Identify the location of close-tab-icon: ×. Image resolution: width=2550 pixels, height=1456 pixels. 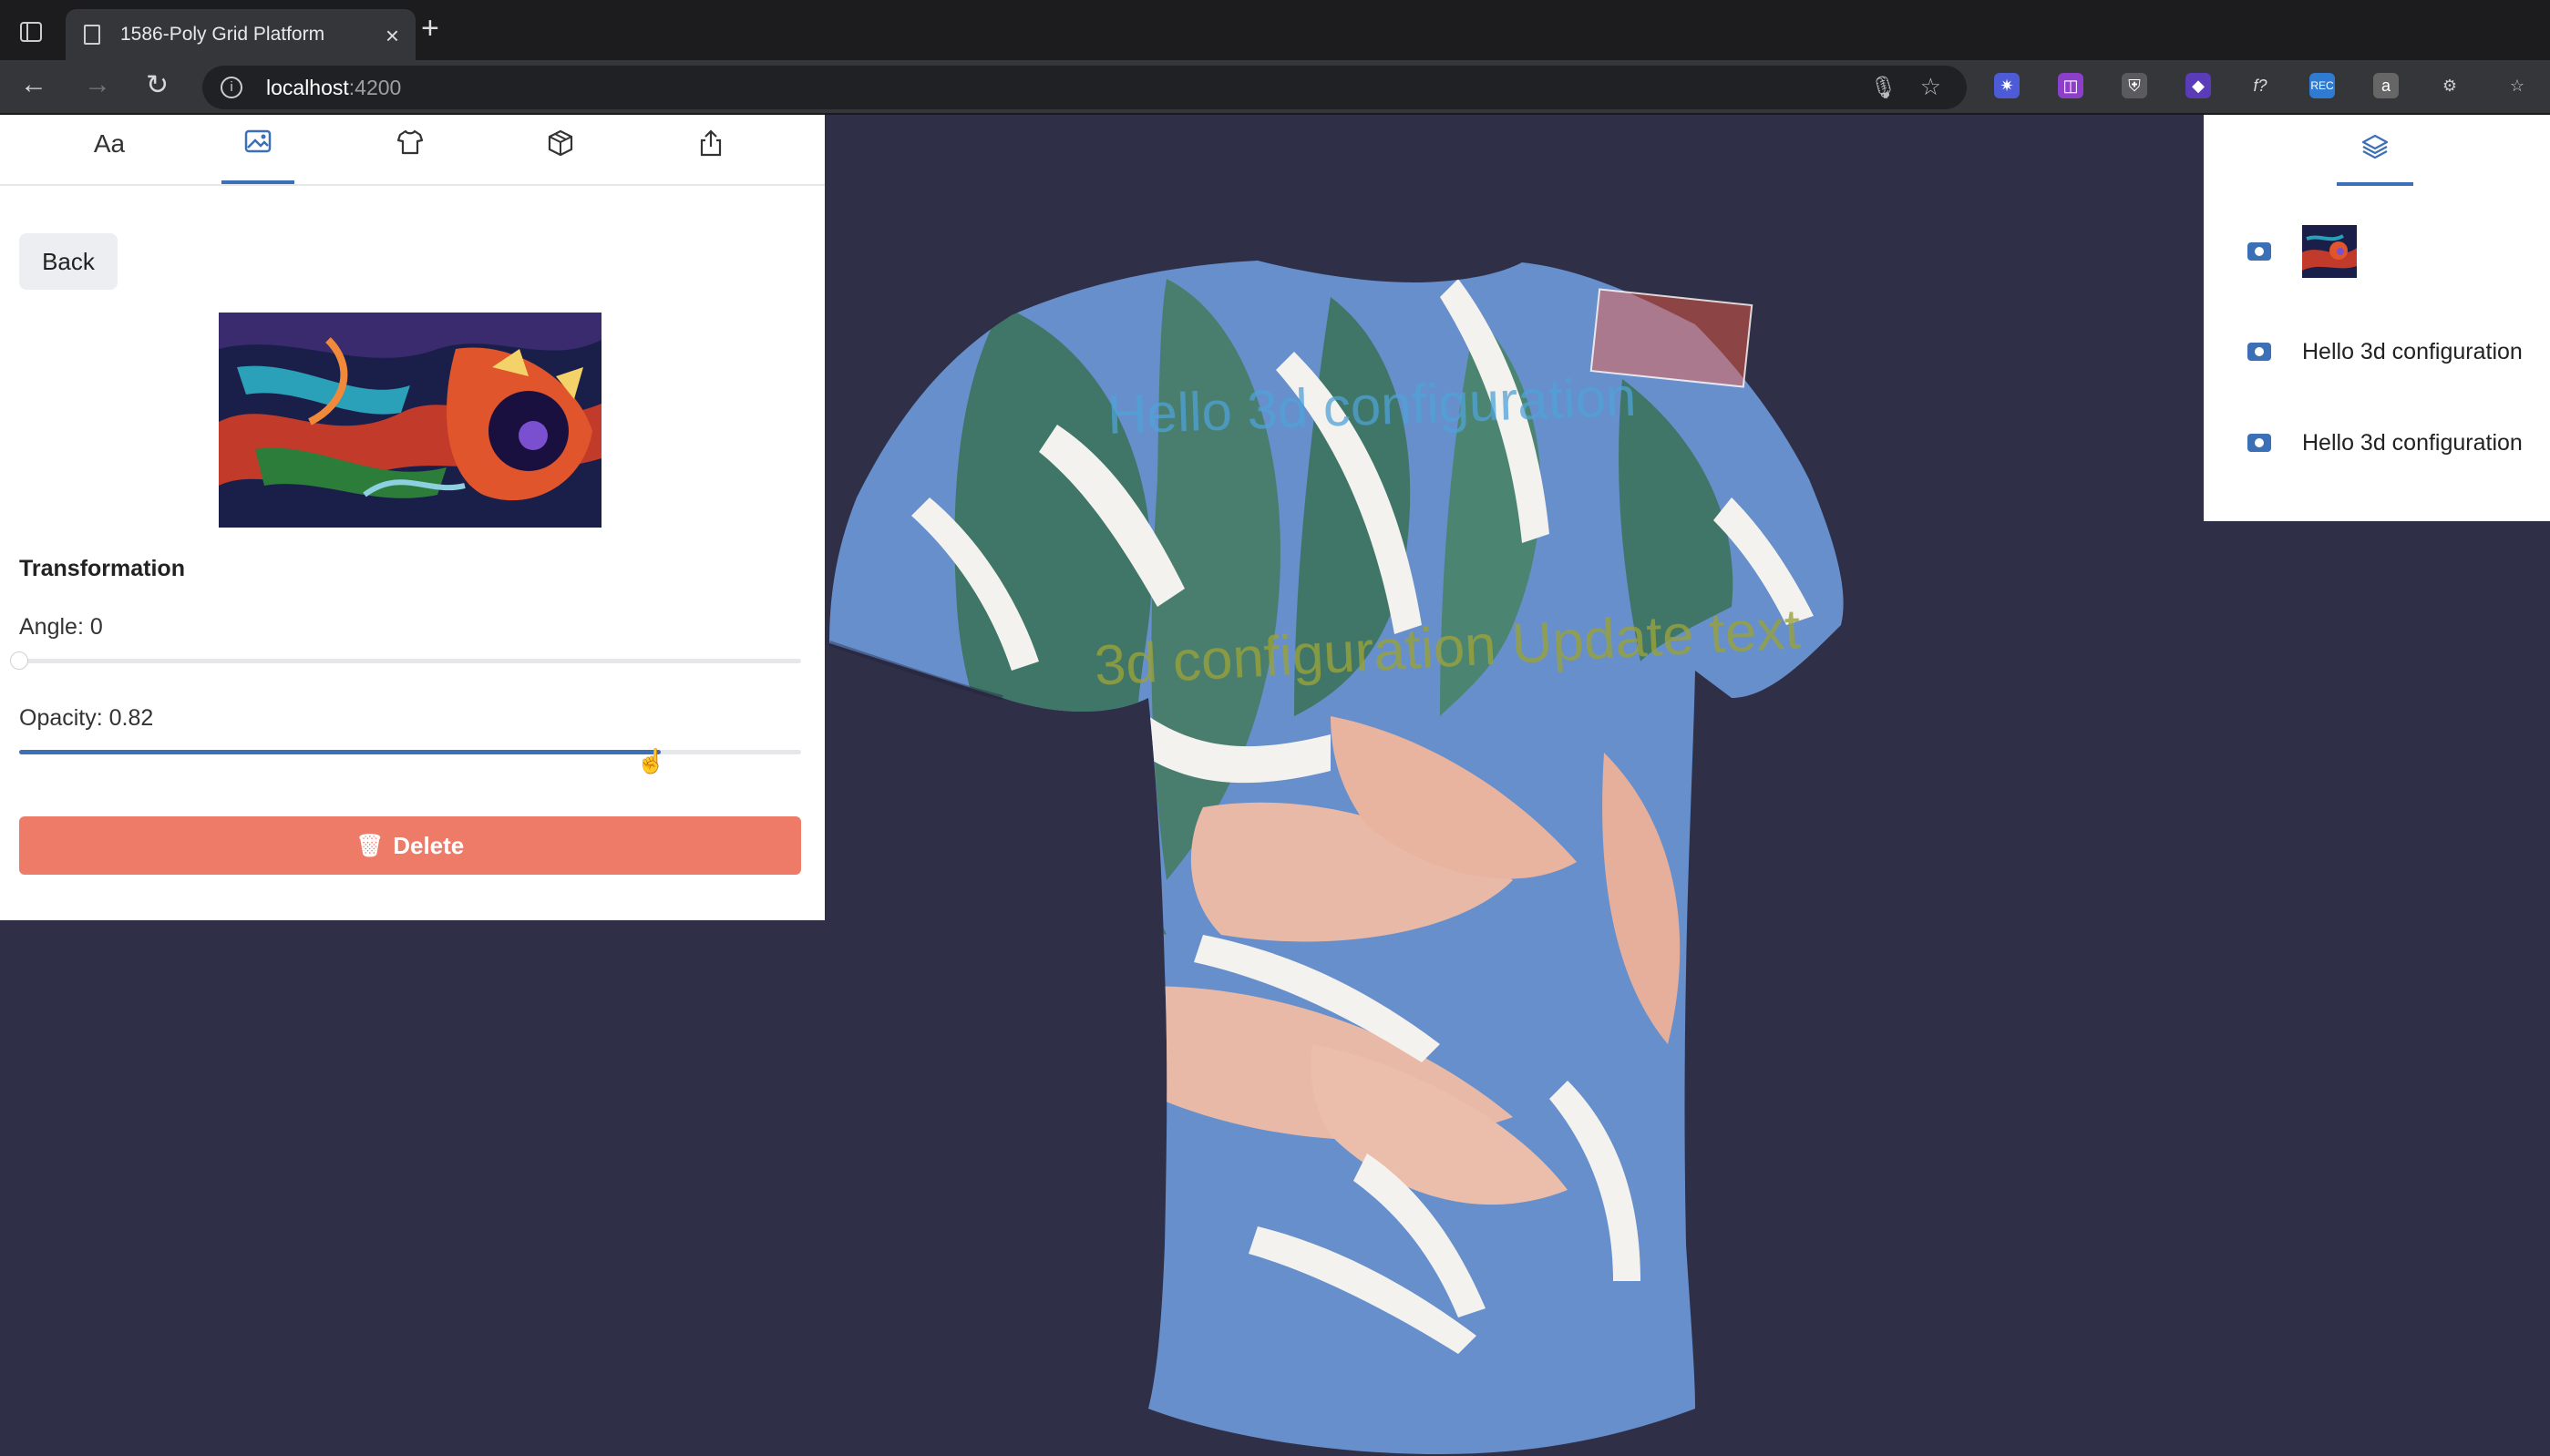
(392, 36).